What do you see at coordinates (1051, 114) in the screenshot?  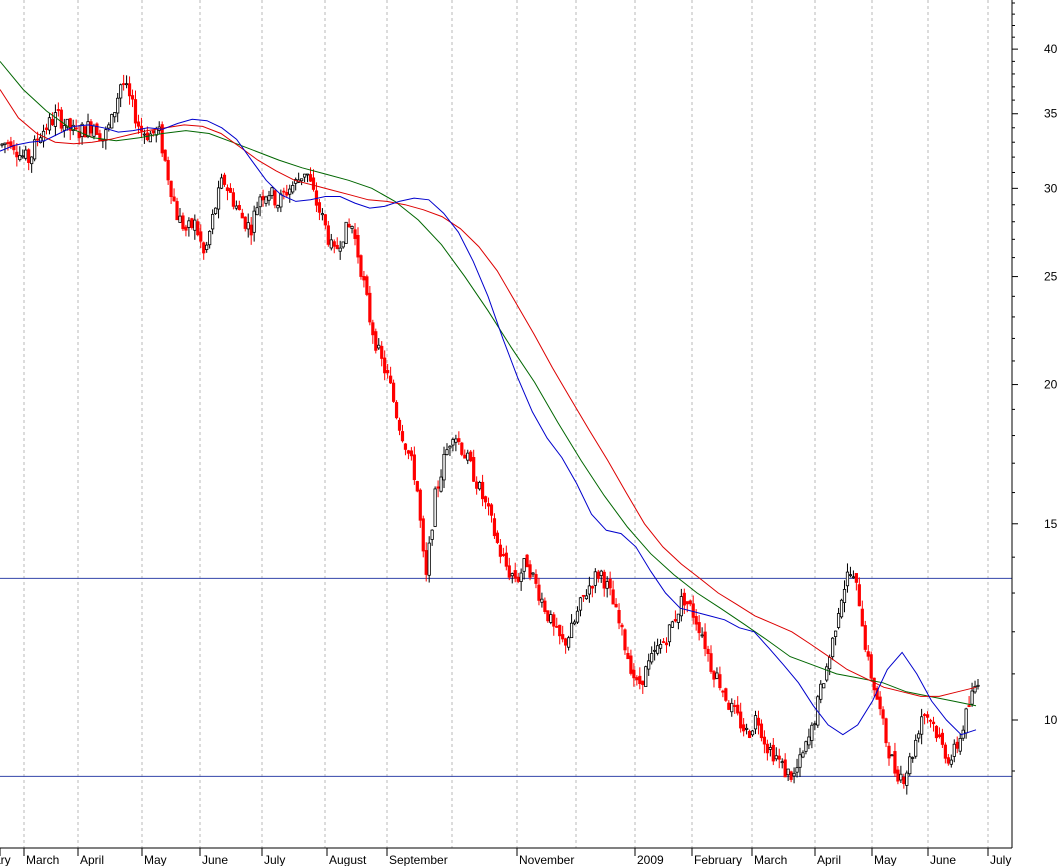 I see `y-tick-label: 35` at bounding box center [1051, 114].